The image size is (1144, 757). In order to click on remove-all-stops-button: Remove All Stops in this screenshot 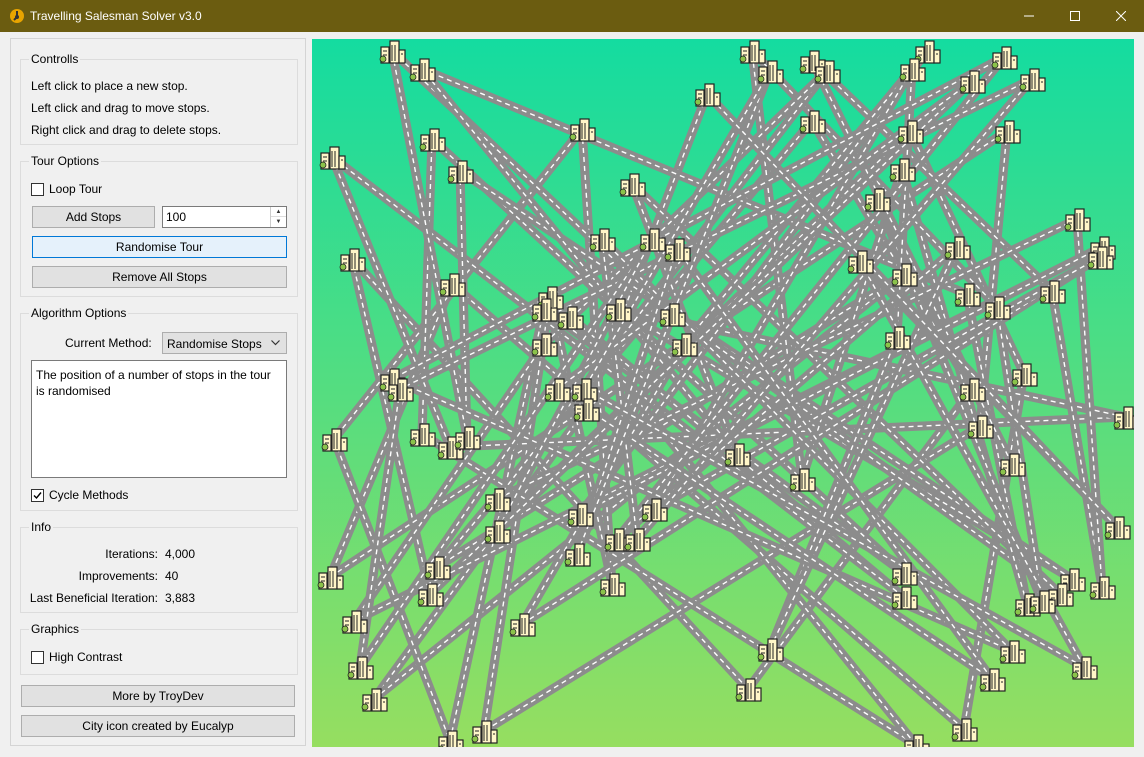, I will do `click(159, 277)`.